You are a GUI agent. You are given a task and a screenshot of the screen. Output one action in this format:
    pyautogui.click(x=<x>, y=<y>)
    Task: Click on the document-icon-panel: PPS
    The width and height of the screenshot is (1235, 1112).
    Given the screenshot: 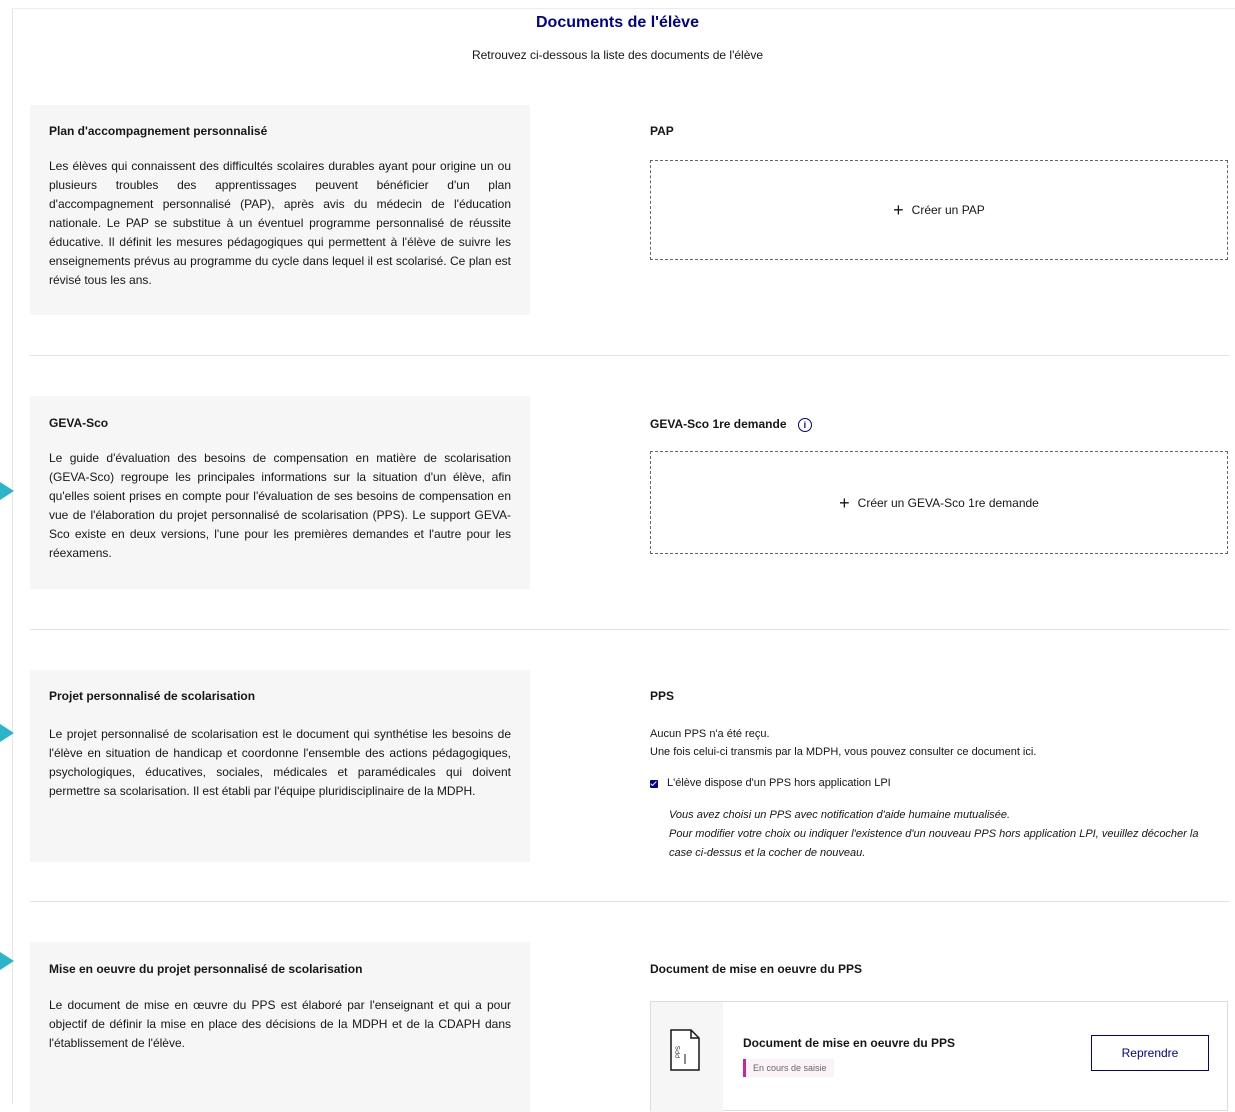 What is the action you would take?
    pyautogui.click(x=687, y=1057)
    